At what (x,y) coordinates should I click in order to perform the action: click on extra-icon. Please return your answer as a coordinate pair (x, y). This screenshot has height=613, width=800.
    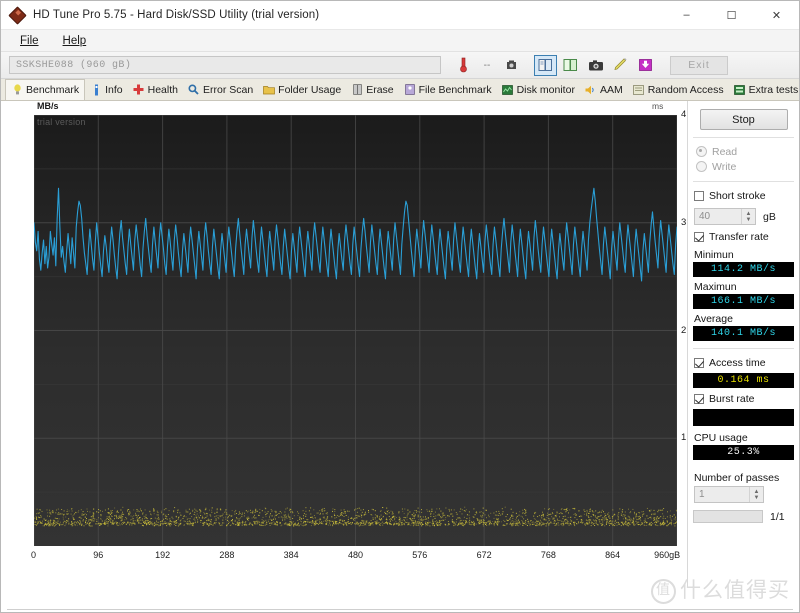
    Looking at the image, I should click on (740, 90).